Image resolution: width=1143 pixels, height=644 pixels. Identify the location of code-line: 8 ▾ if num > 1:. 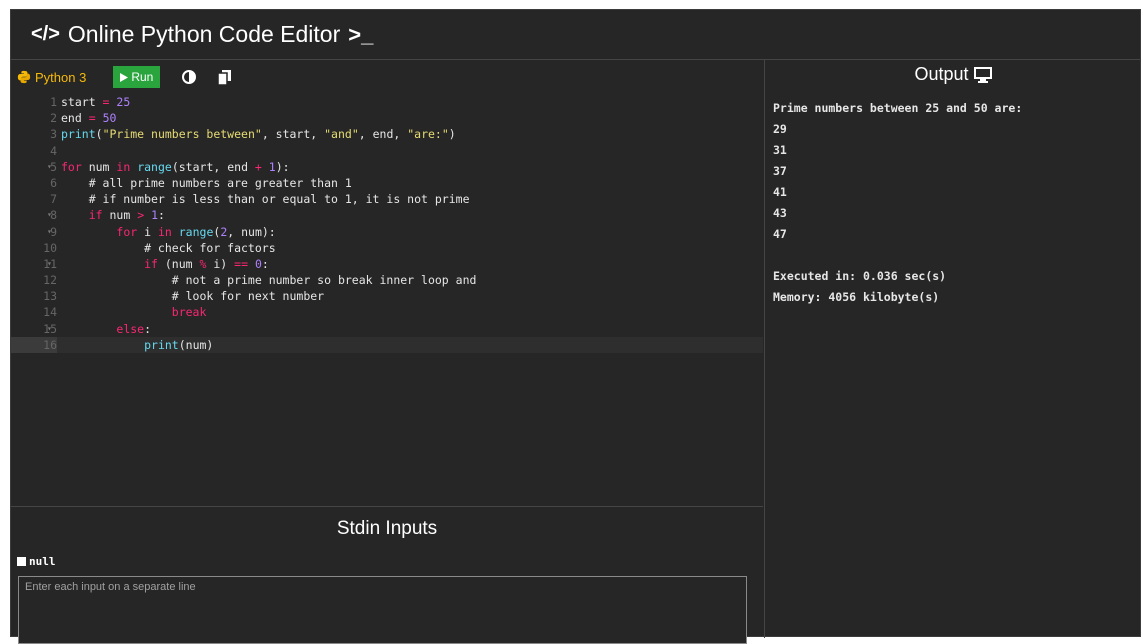
(387, 215).